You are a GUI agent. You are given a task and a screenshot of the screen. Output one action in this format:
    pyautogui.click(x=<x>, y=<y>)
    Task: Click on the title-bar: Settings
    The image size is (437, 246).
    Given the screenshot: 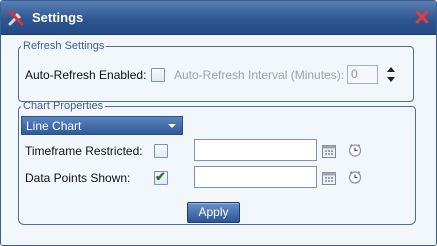 What is the action you would take?
    pyautogui.click(x=218, y=18)
    